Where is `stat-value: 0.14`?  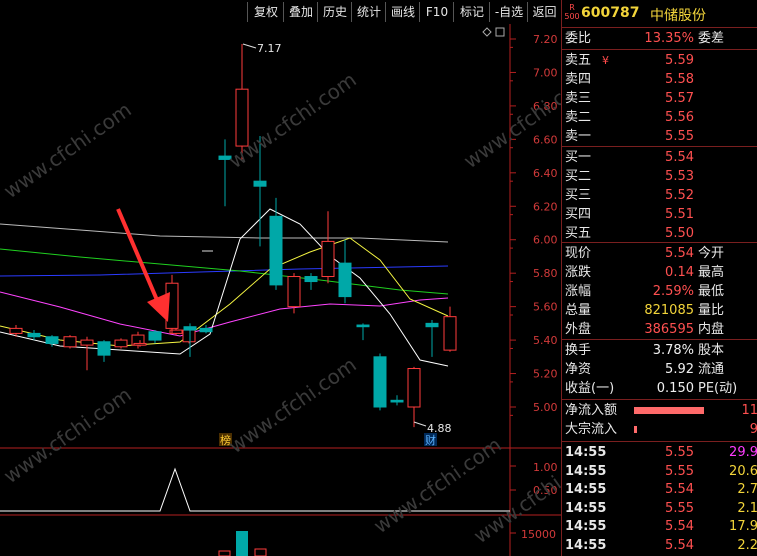 stat-value: 0.14 is located at coordinates (679, 272).